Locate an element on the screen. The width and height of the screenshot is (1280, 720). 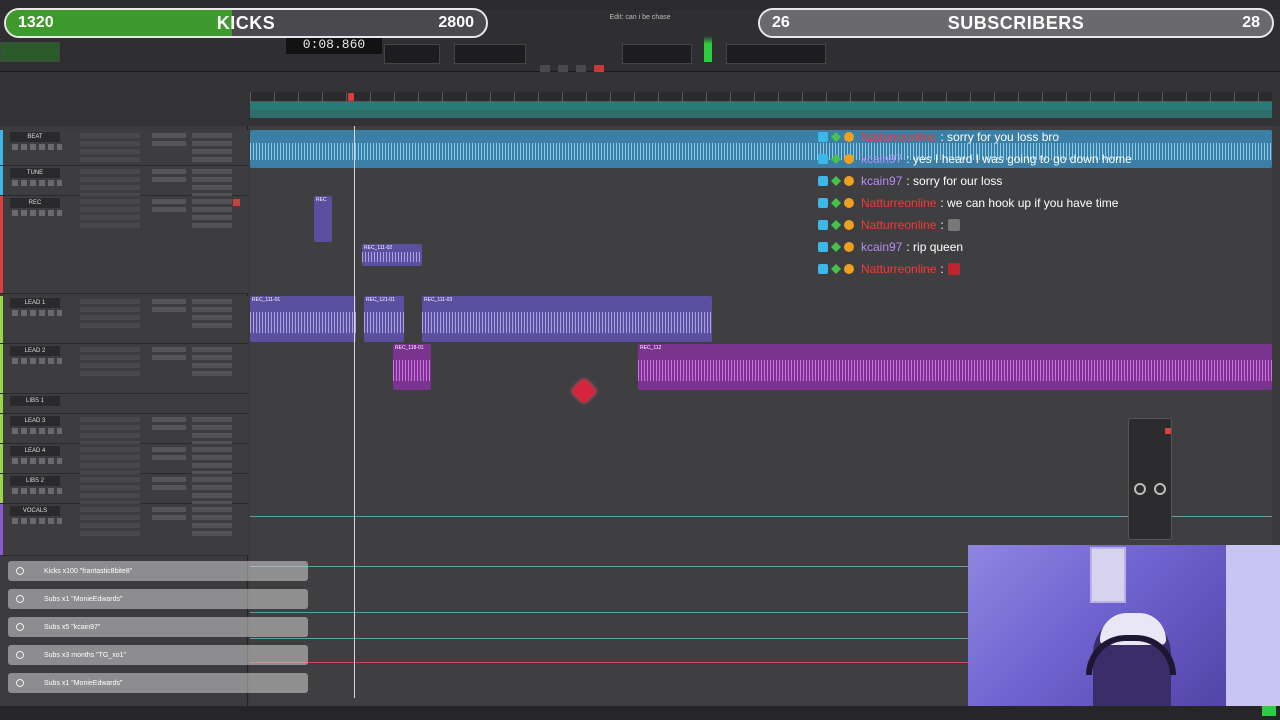
track-header: LEAD 1 is located at coordinates (124, 320).